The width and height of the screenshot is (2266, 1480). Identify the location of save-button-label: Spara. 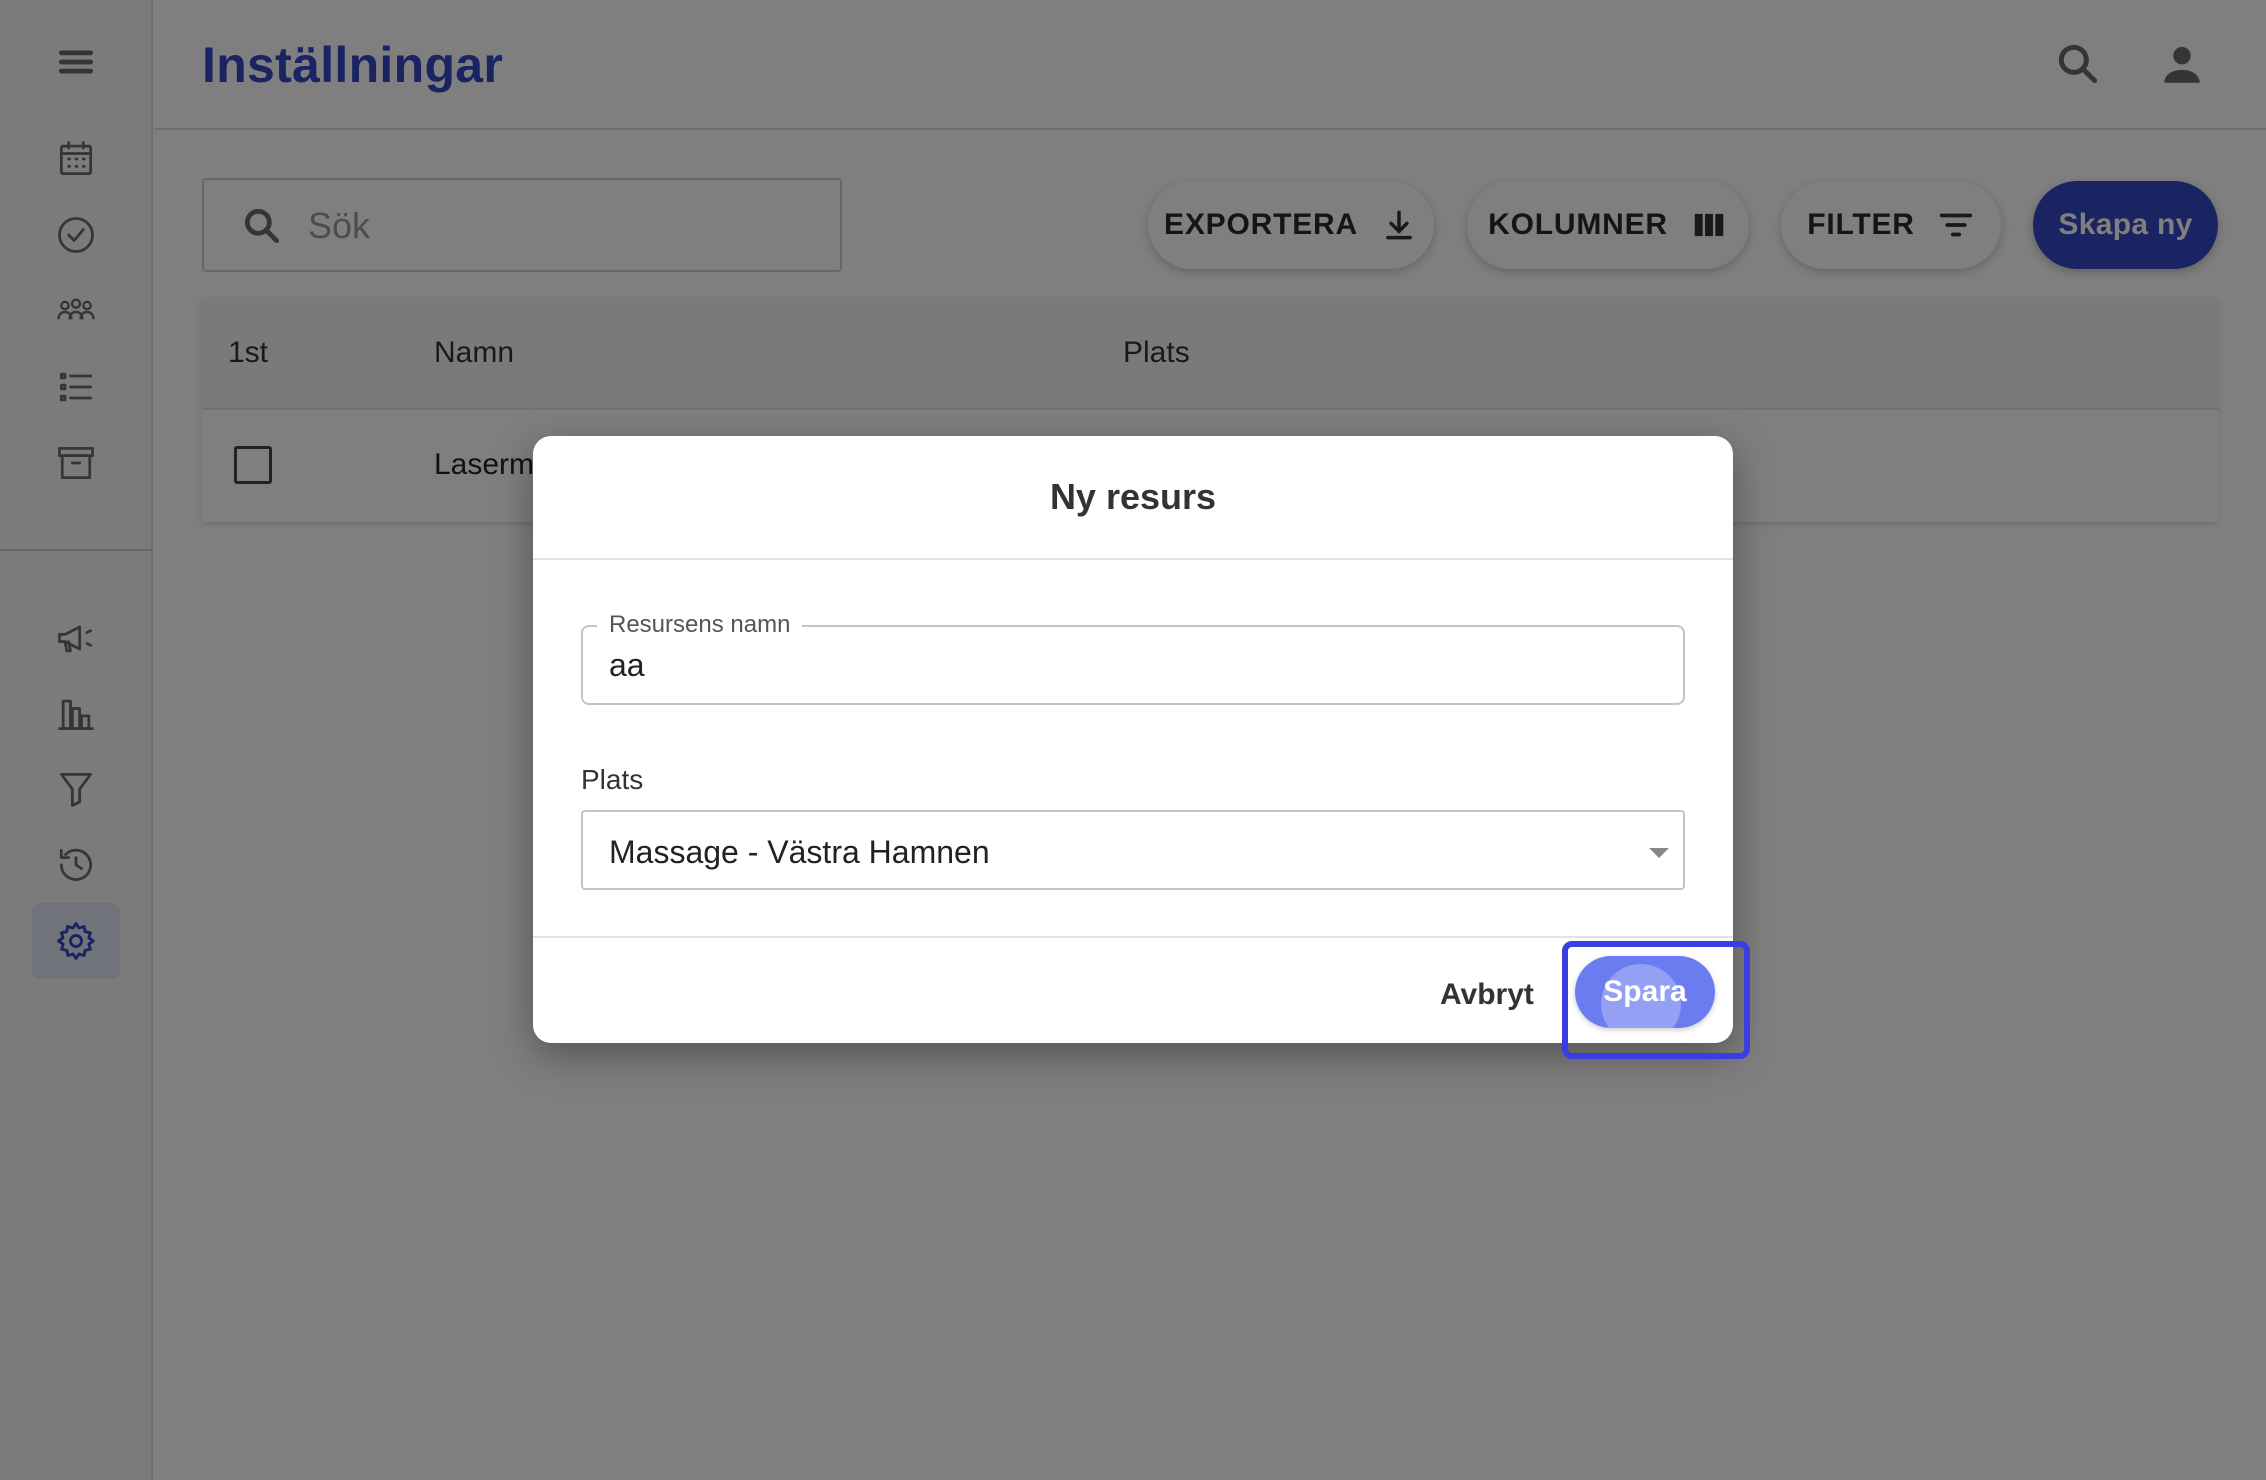
(1645, 991).